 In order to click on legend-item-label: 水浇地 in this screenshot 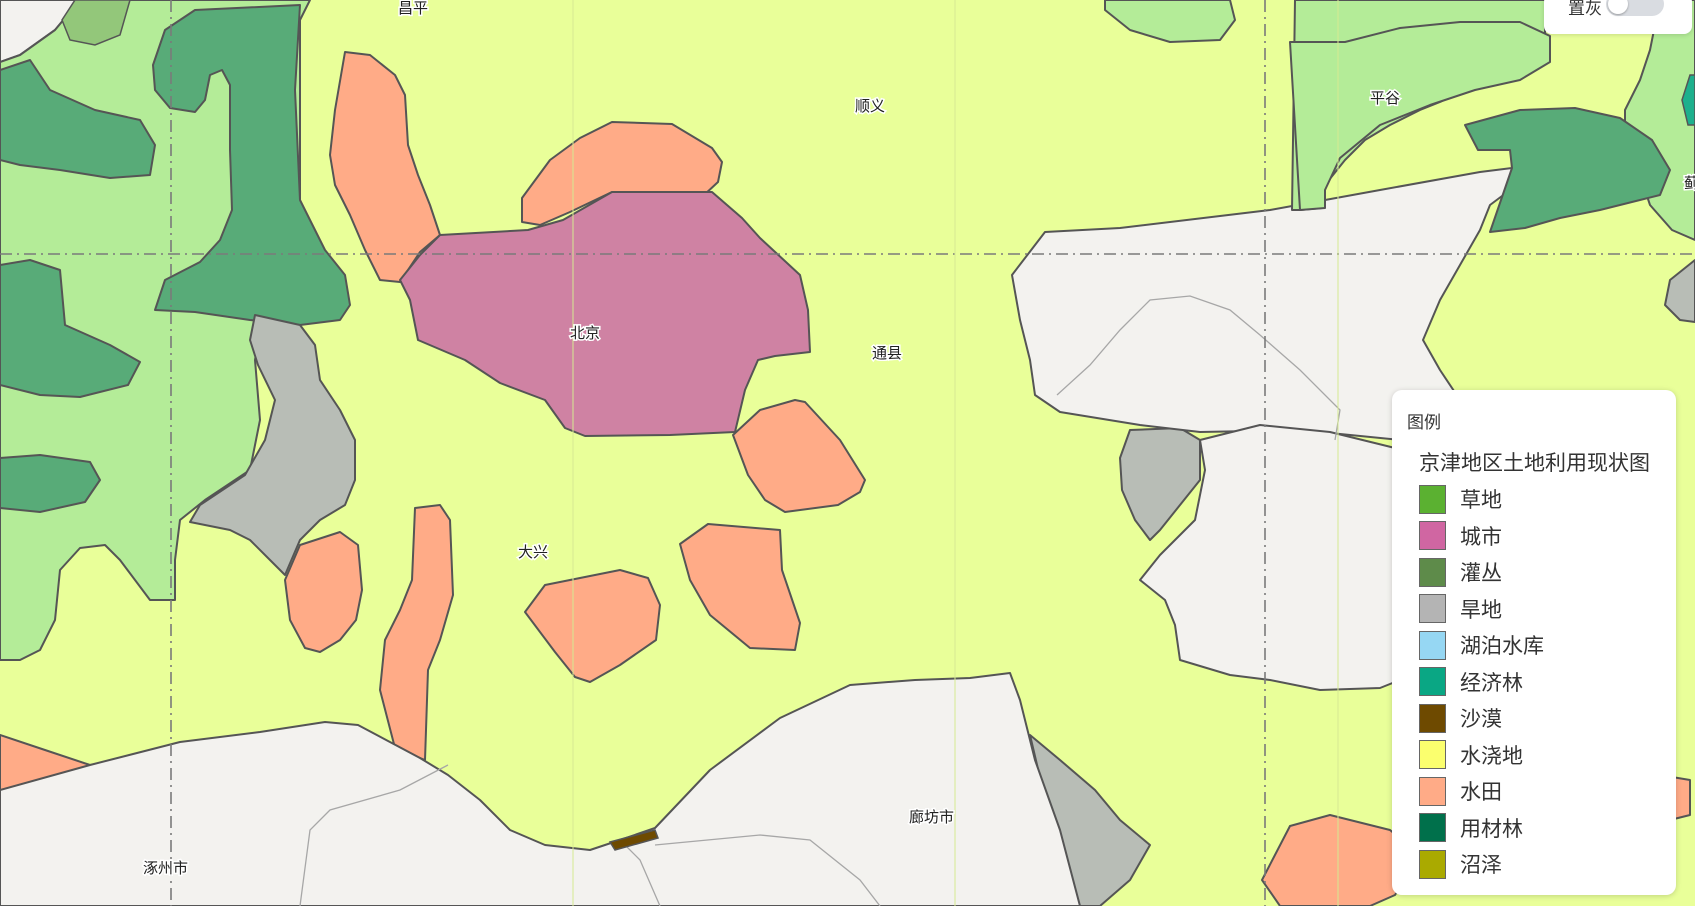, I will do `click(1491, 756)`.